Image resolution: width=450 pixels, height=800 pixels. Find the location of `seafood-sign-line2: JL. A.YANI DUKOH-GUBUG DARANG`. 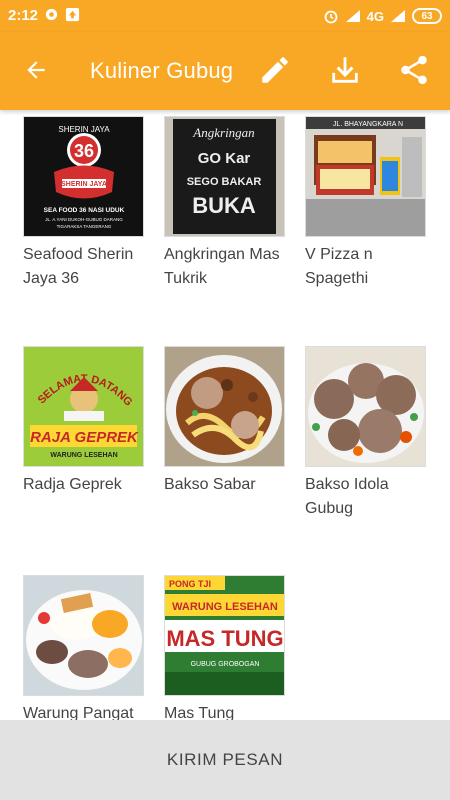

seafood-sign-line2: JL. A.YANI DUKOH-GUBUG DARANG is located at coordinates (84, 219).